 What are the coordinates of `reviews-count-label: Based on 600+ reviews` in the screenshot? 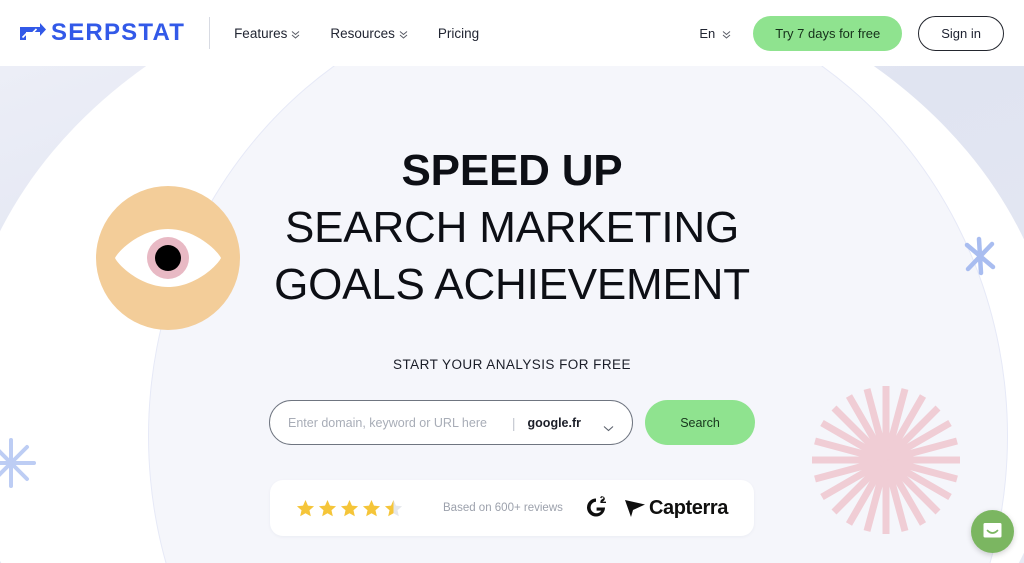 It's located at (503, 508).